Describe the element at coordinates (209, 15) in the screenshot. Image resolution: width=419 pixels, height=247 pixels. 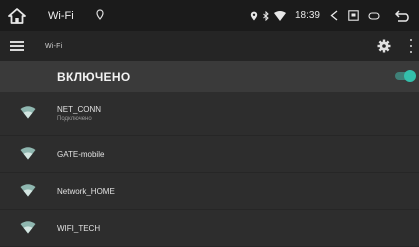
I see `status-bar: Wi-Fi 18:39` at that location.